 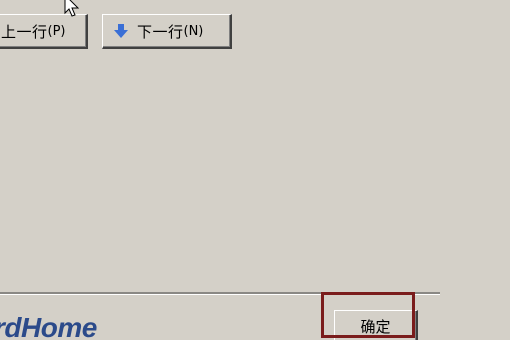 I want to click on ok-button: 确定, so click(x=376, y=325).